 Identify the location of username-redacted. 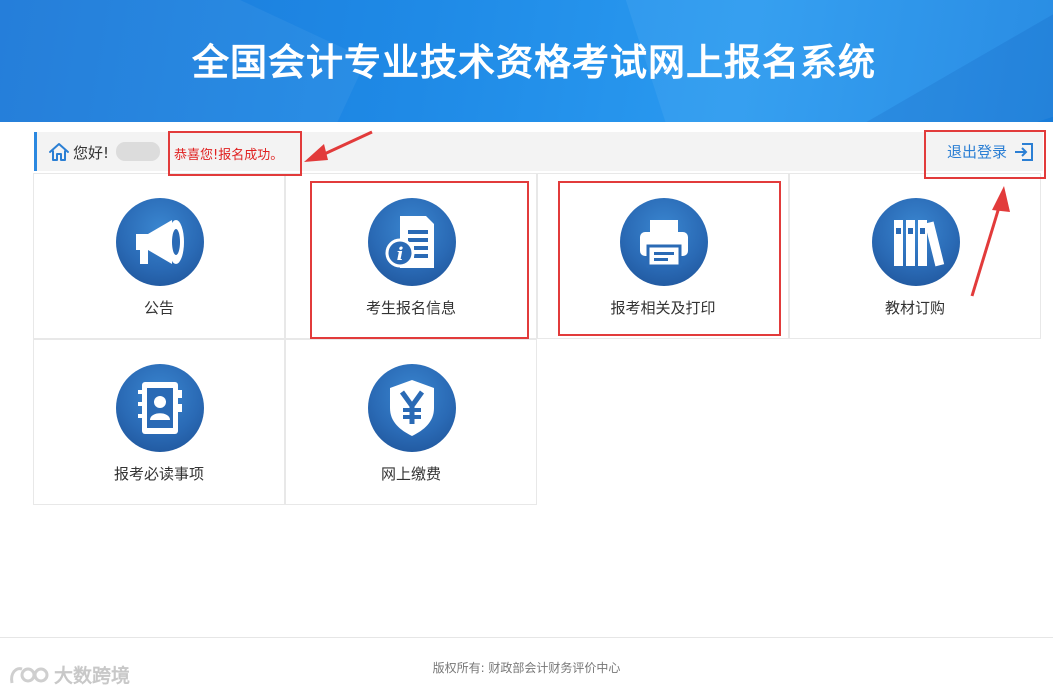
(138, 151).